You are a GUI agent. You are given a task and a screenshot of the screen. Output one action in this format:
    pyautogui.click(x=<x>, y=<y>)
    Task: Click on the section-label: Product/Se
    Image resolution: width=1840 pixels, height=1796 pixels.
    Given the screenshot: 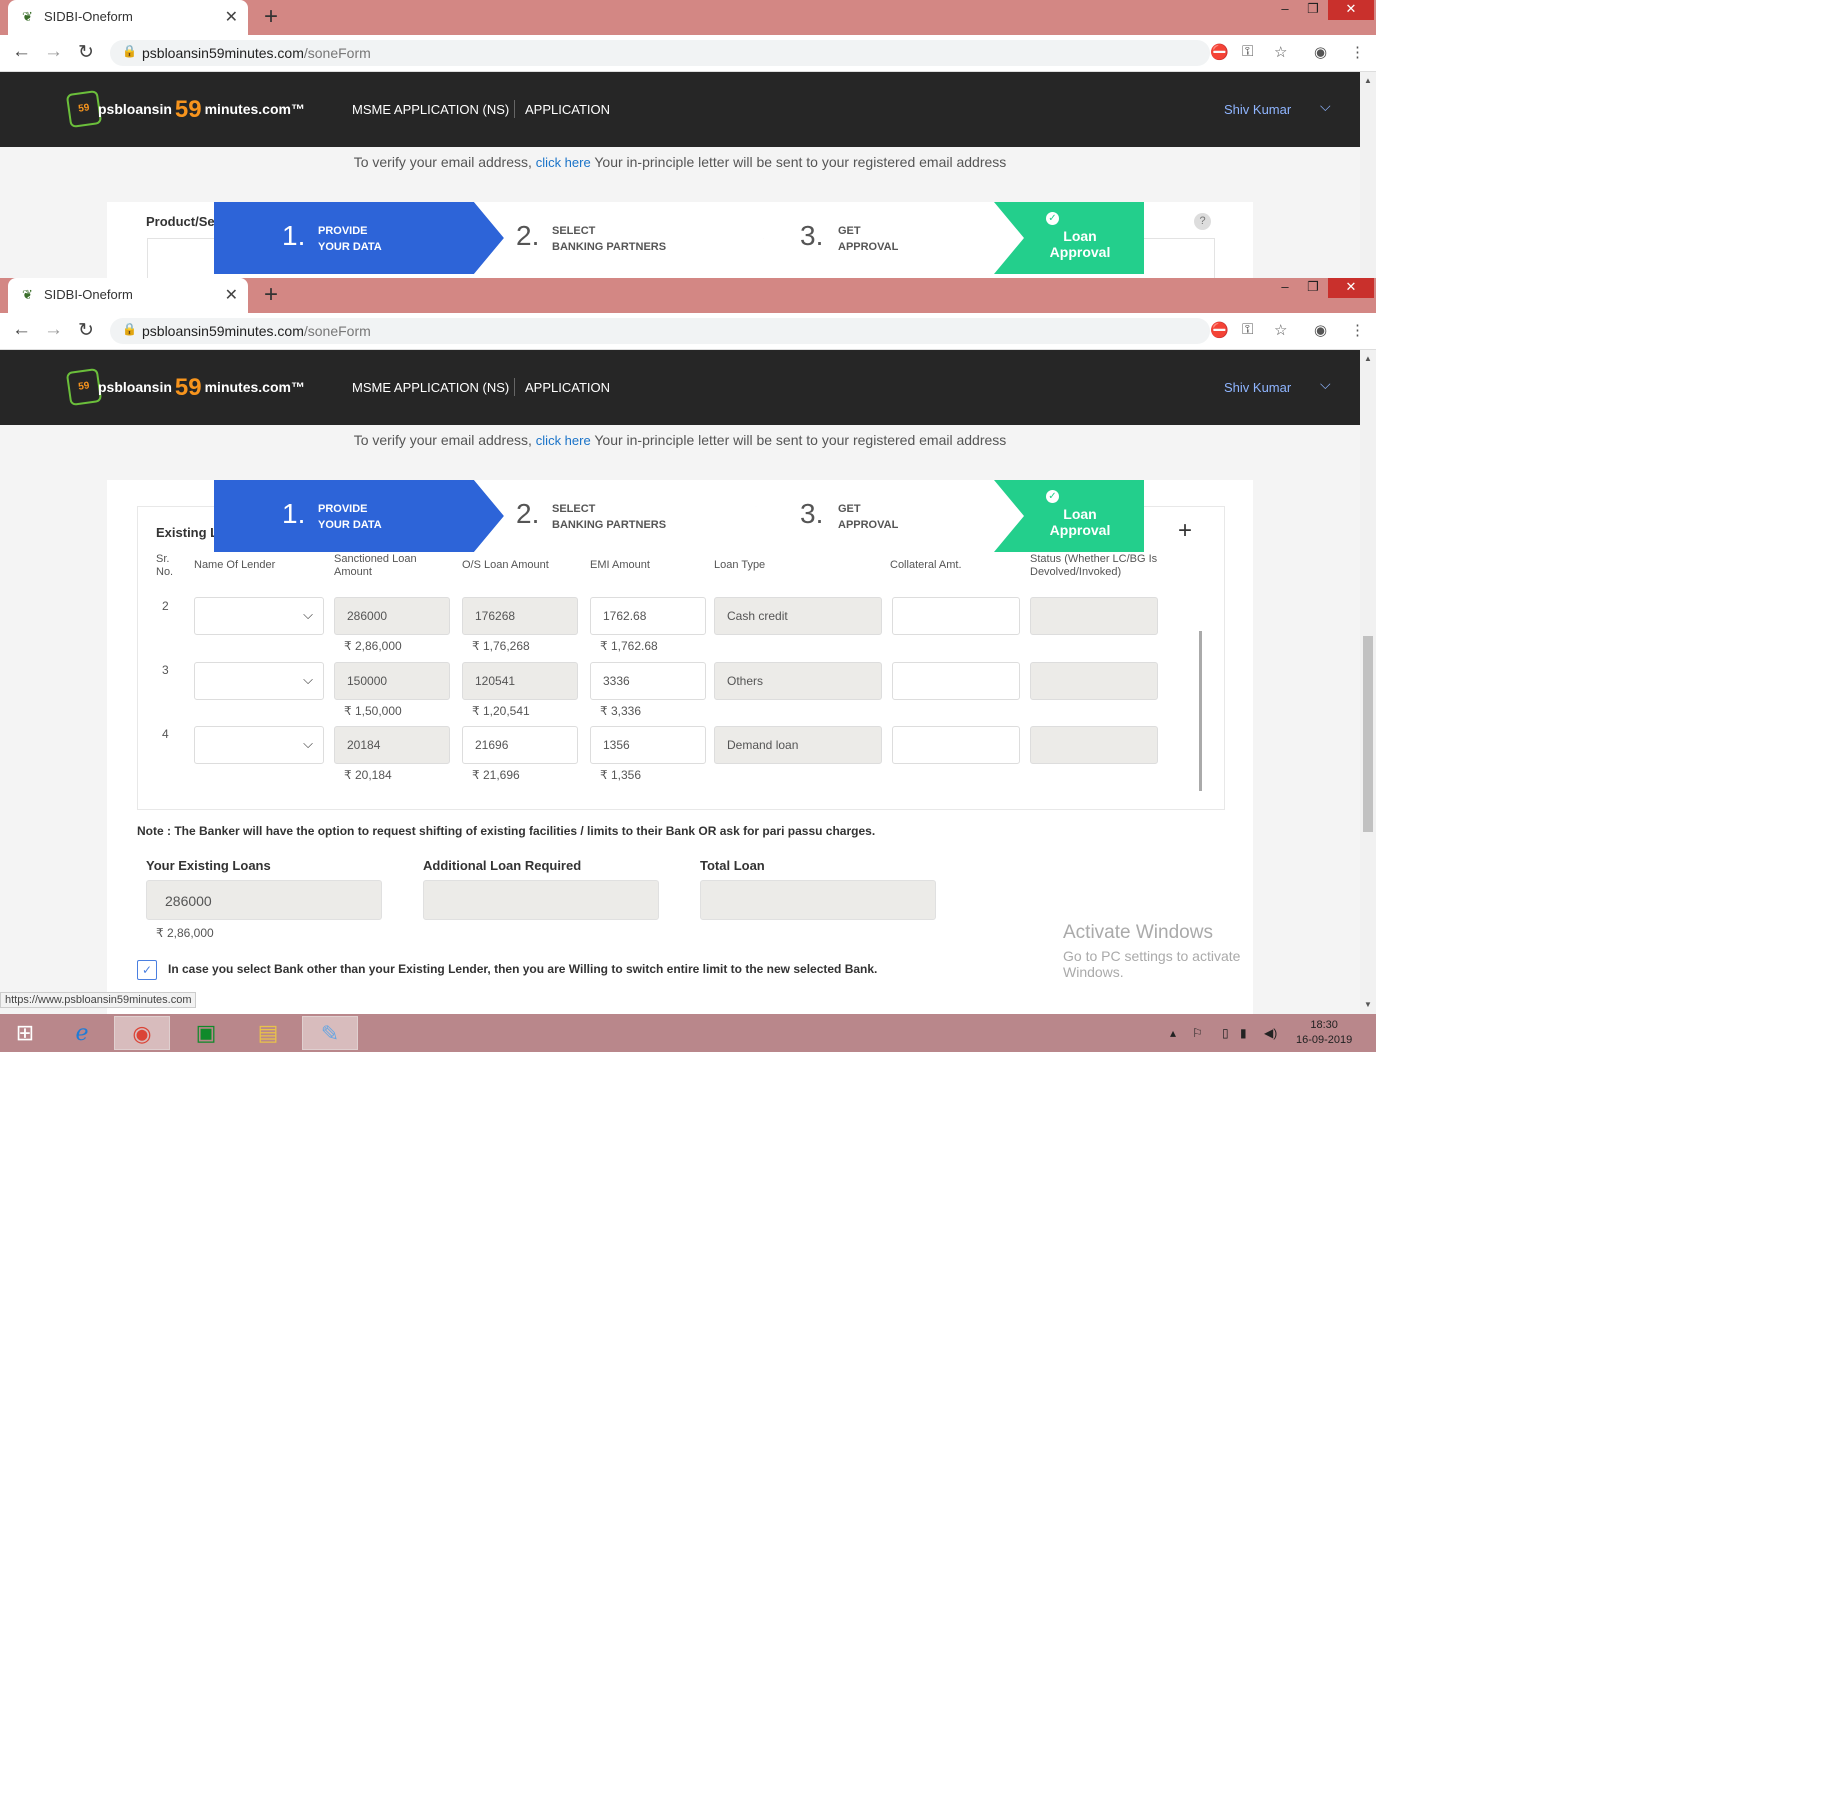 What is the action you would take?
    pyautogui.click(x=180, y=221)
    